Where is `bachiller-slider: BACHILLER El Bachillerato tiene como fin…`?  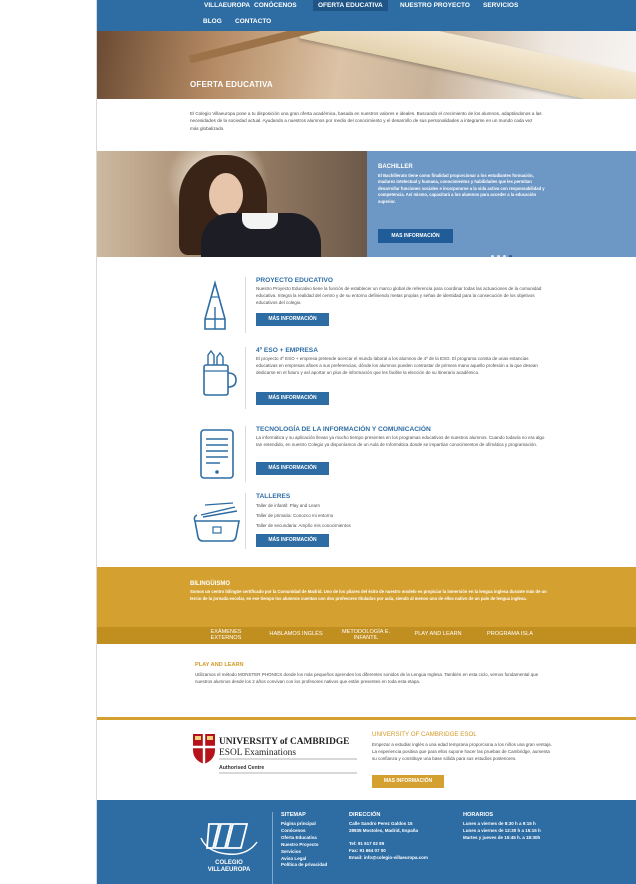 bachiller-slider: BACHILLER El Bachillerato tiene como fin… is located at coordinates (366, 204).